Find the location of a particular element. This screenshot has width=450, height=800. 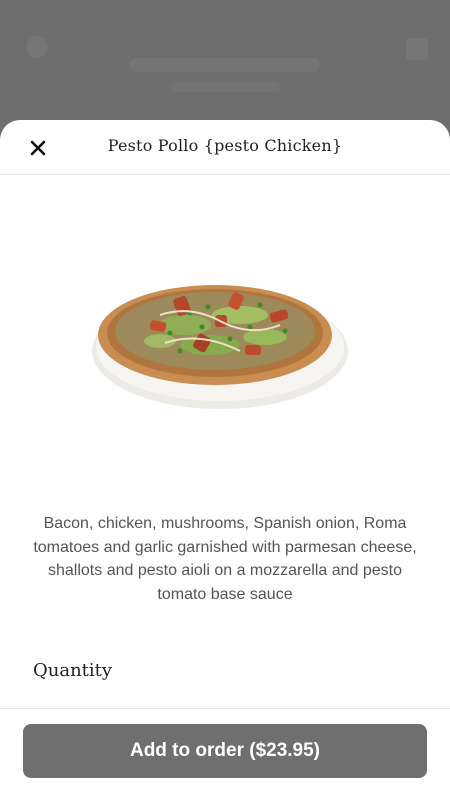

close-icon is located at coordinates (38, 148).